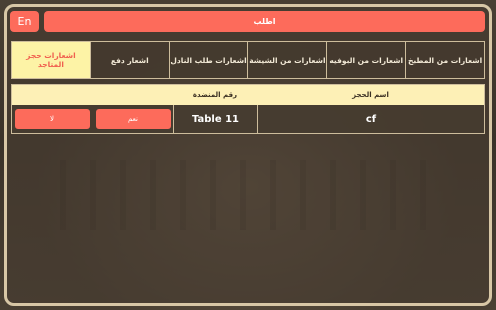 This screenshot has height=310, width=496. What do you see at coordinates (445, 60) in the screenshot?
I see `tab-kitchen-notifications: اشعارات من المطبخ` at bounding box center [445, 60].